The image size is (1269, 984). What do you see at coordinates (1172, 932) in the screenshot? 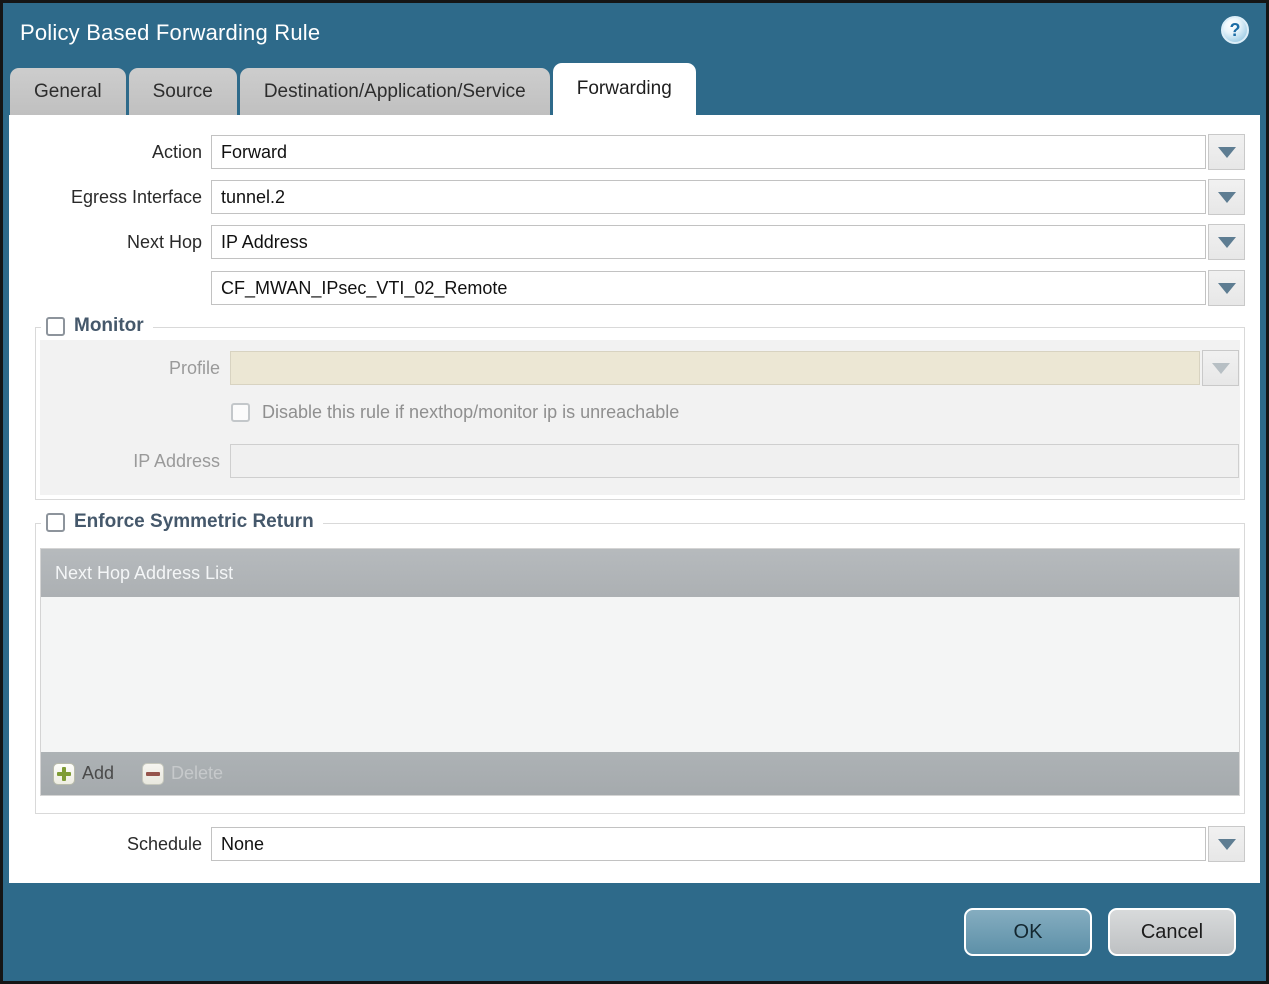
I see `cancel-button: Cancel` at bounding box center [1172, 932].